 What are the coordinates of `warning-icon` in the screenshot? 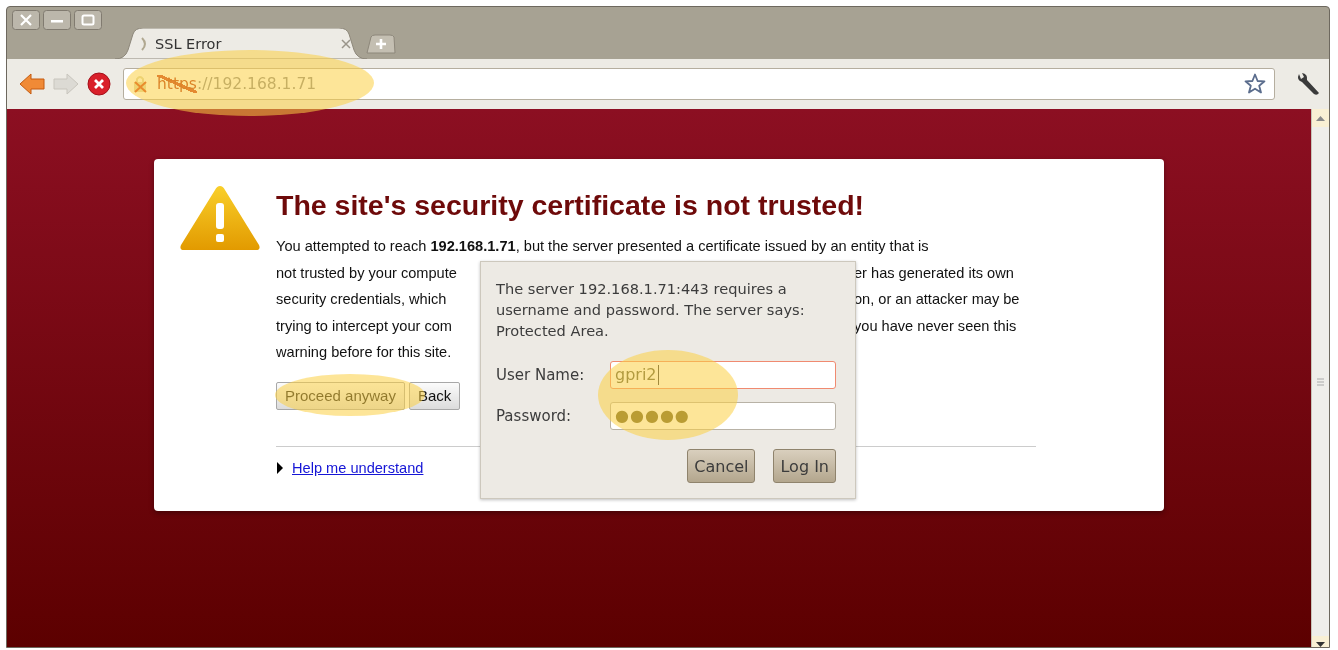 It's located at (220, 218).